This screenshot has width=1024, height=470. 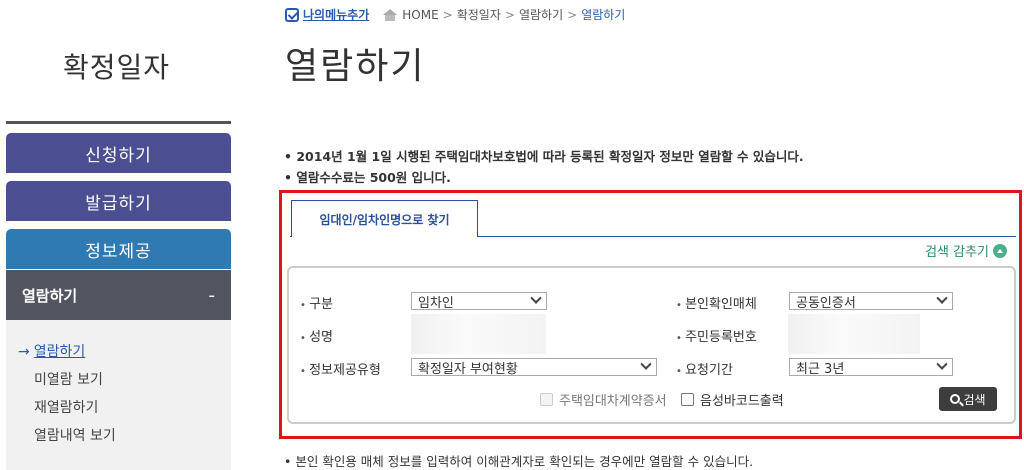 What do you see at coordinates (826, 303) in the screenshot?
I see `auth-select-value: 공동인증서` at bounding box center [826, 303].